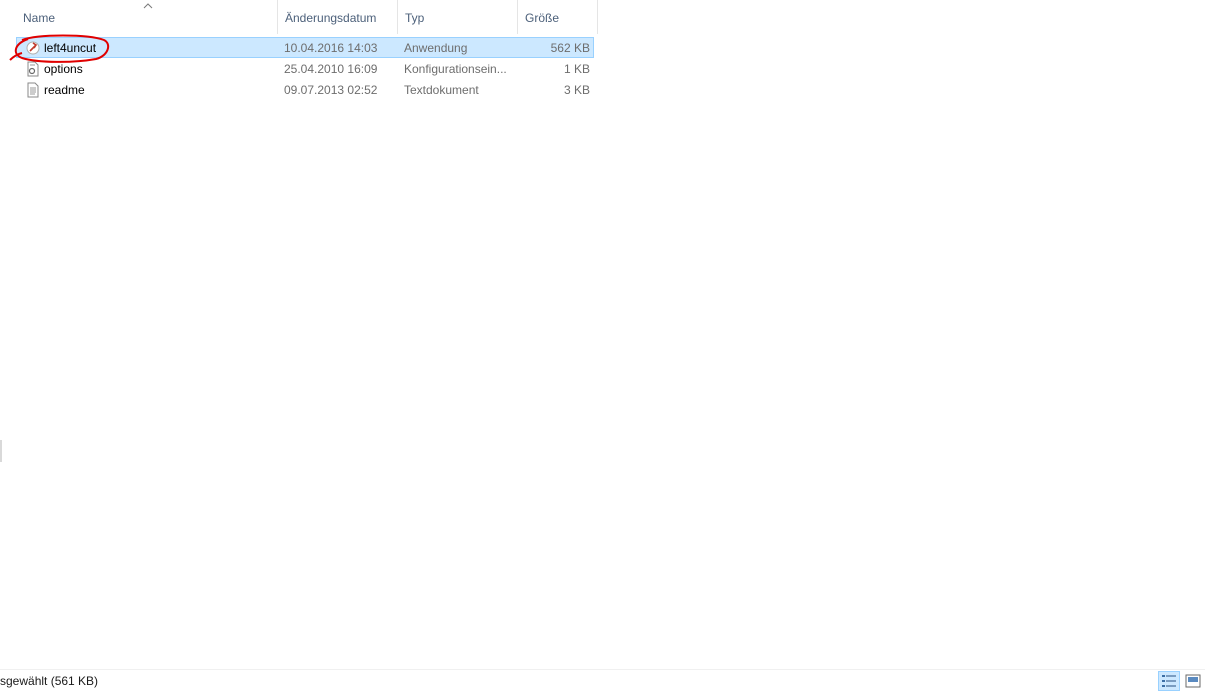  What do you see at coordinates (331, 18) in the screenshot?
I see `column-header-date-label: Änderungsdatum` at bounding box center [331, 18].